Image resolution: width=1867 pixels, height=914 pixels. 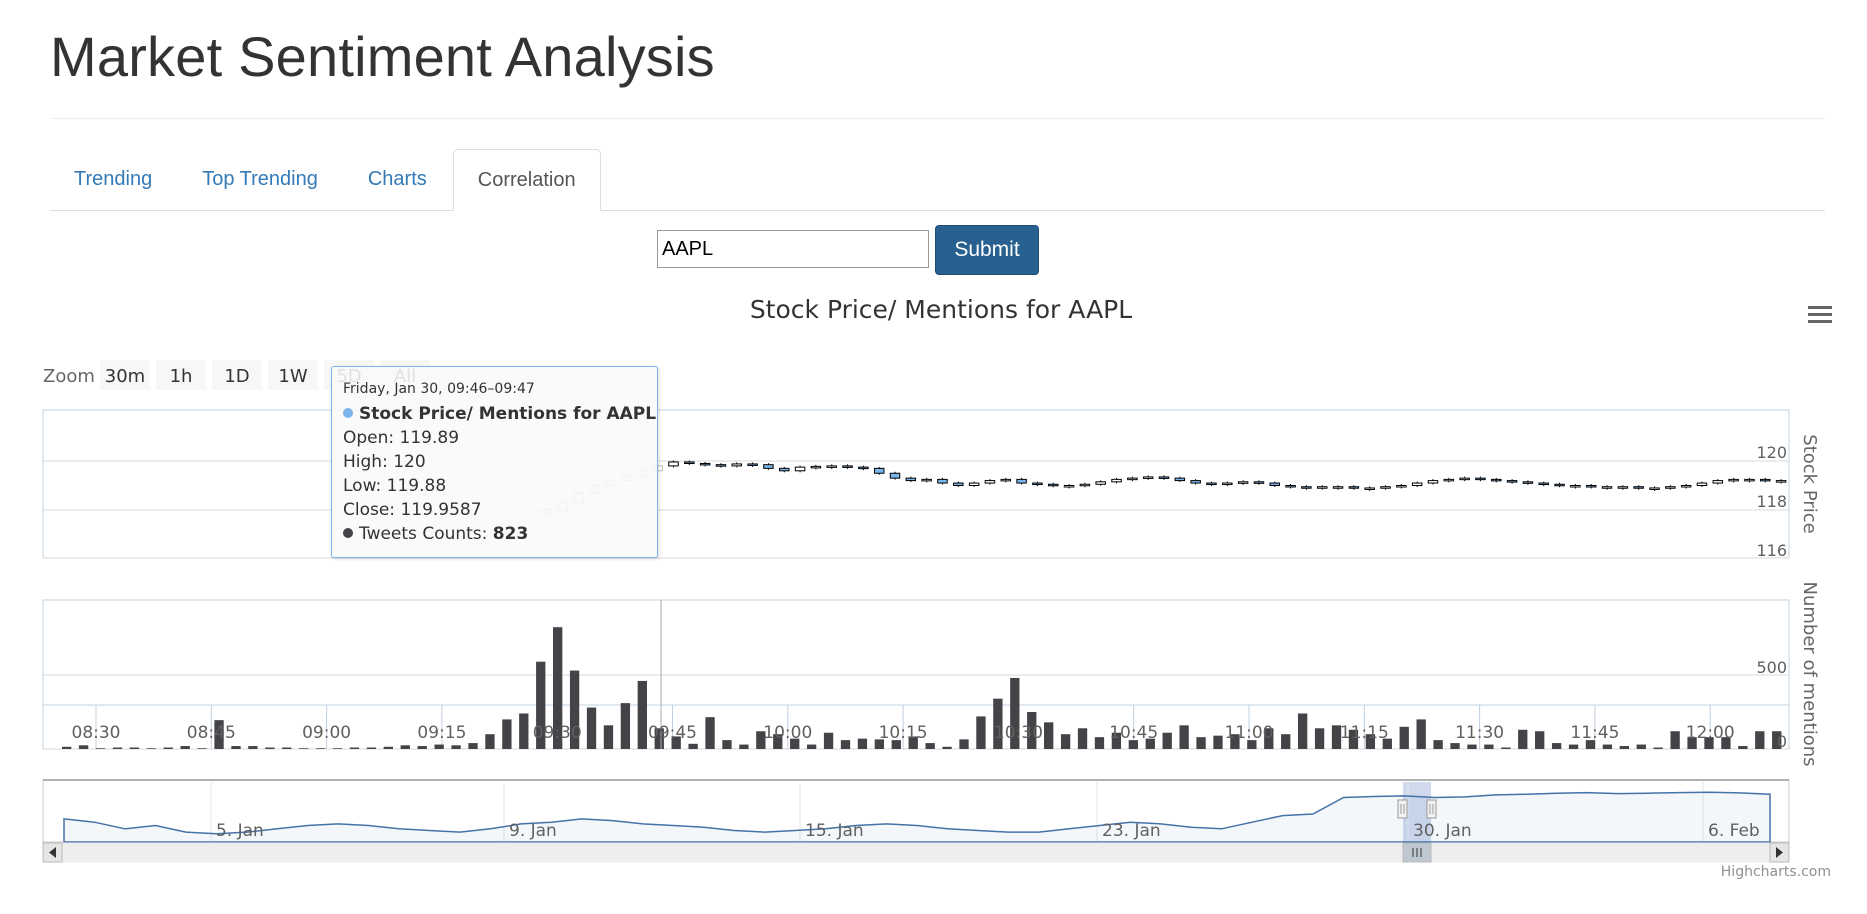 What do you see at coordinates (326, 733) in the screenshot?
I see `x-tick-label: 09:00` at bounding box center [326, 733].